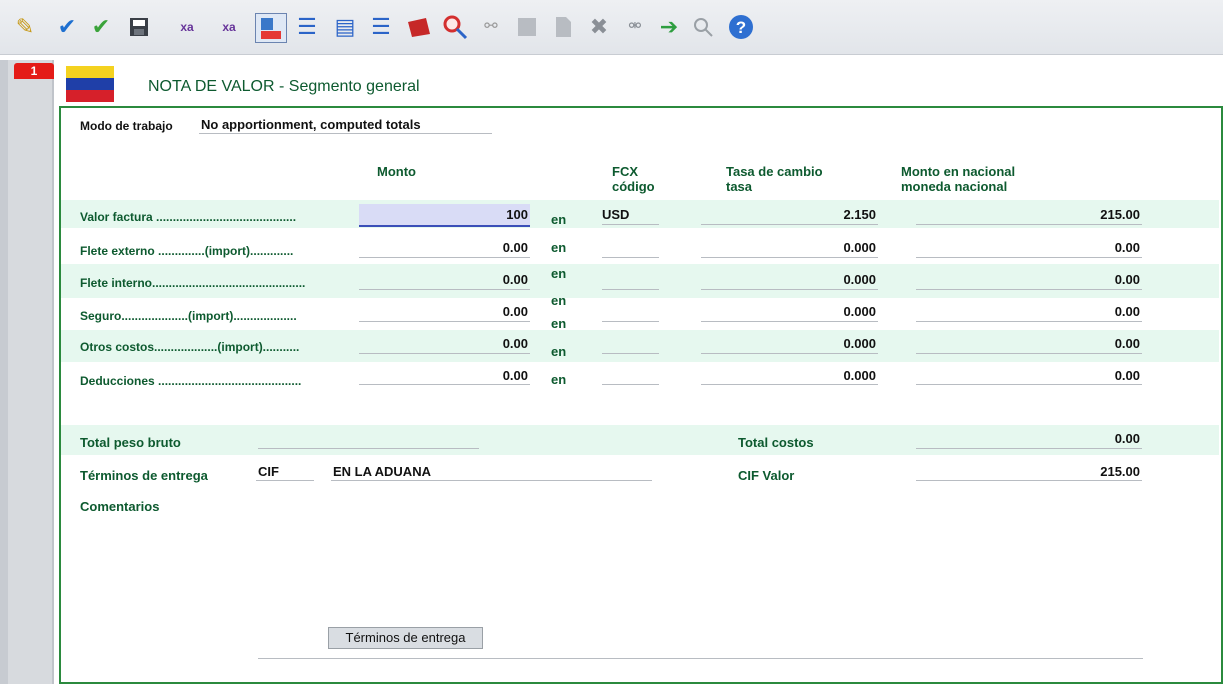 This screenshot has width=1223, height=684. I want to click on edit-icon, so click(527, 27).